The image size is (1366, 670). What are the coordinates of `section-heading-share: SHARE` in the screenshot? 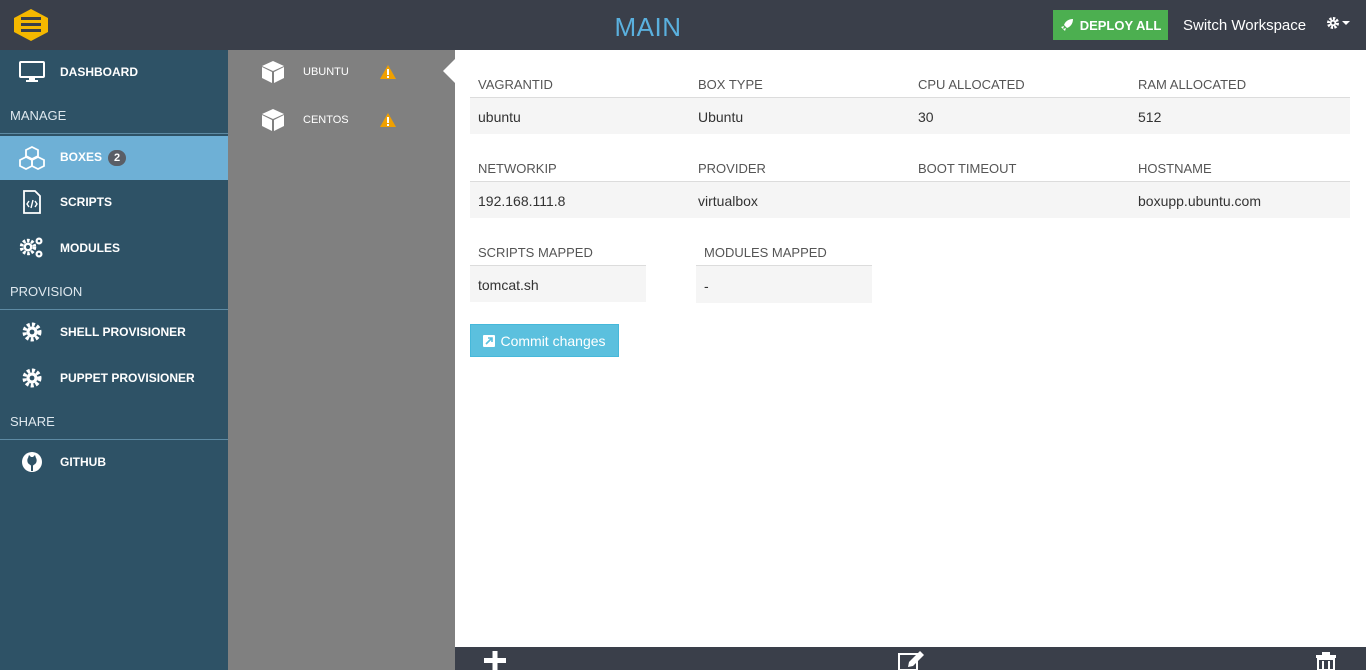 It's located at (114, 427).